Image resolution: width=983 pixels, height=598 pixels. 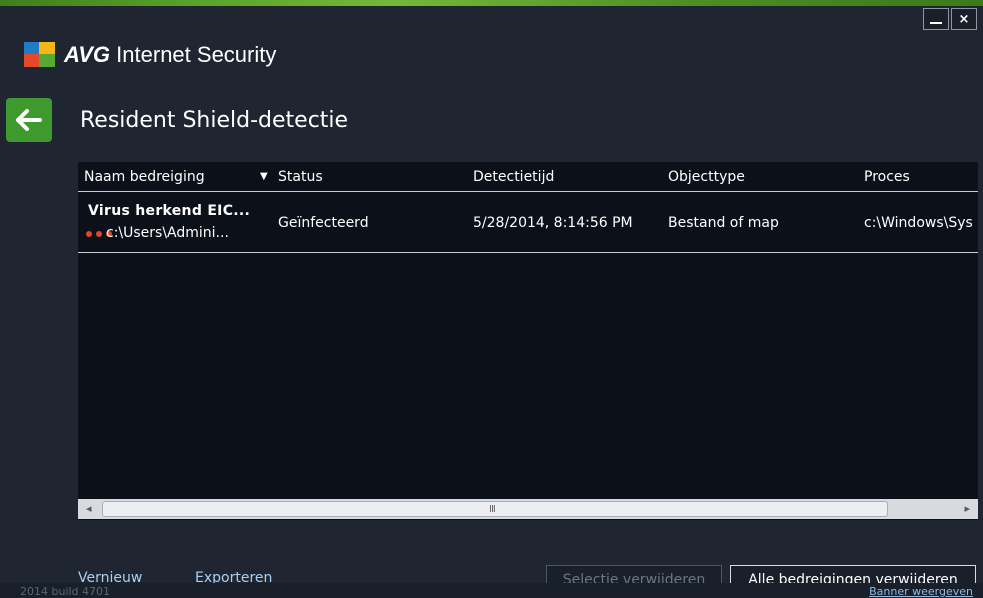 I want to click on column-header-status: Status, so click(x=300, y=177).